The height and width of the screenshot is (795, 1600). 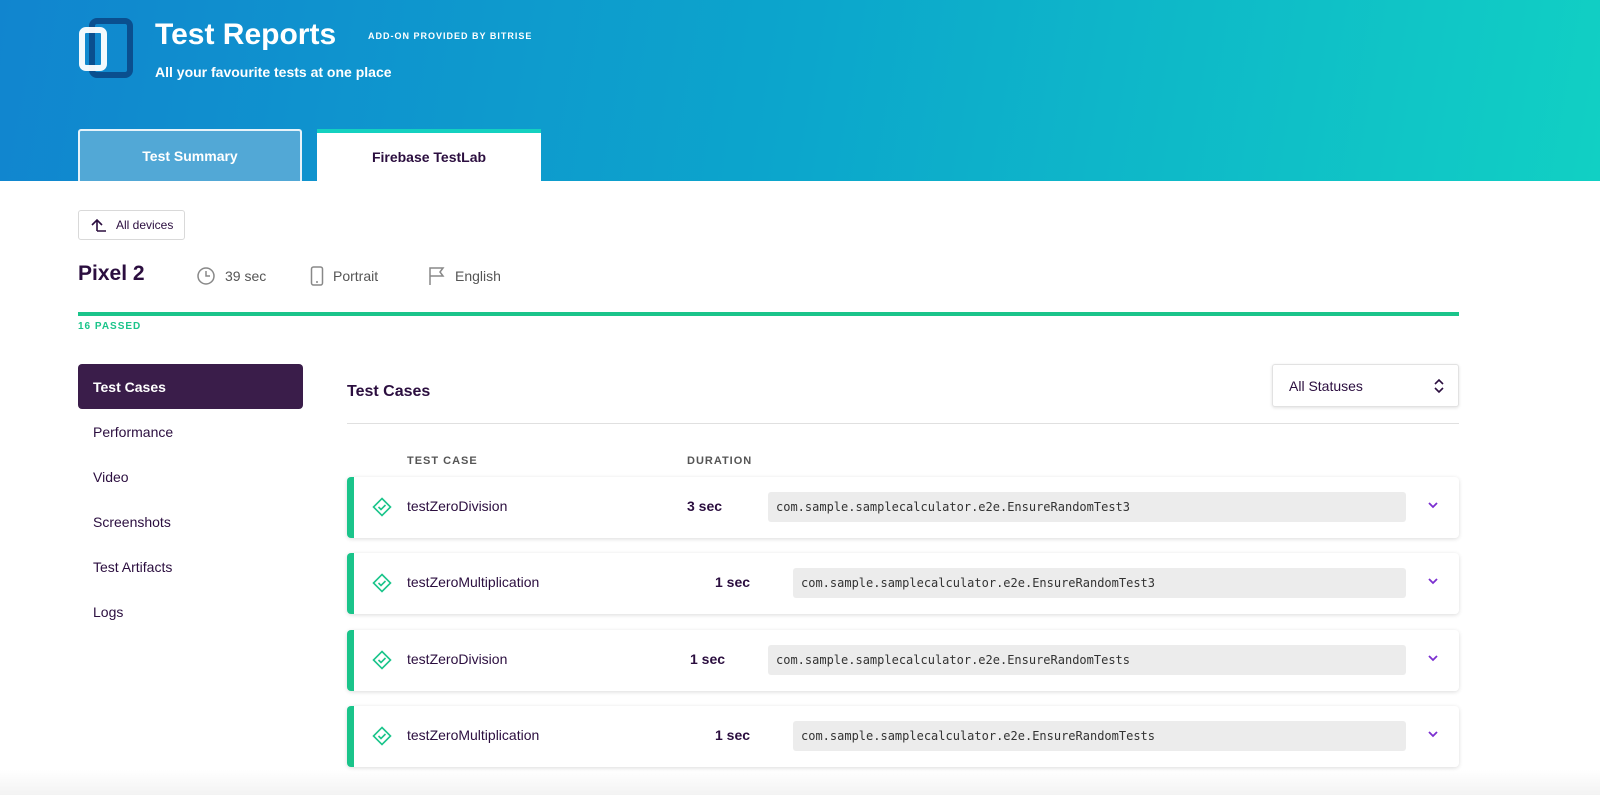 What do you see at coordinates (478, 276) in the screenshot?
I see `locale-value: English` at bounding box center [478, 276].